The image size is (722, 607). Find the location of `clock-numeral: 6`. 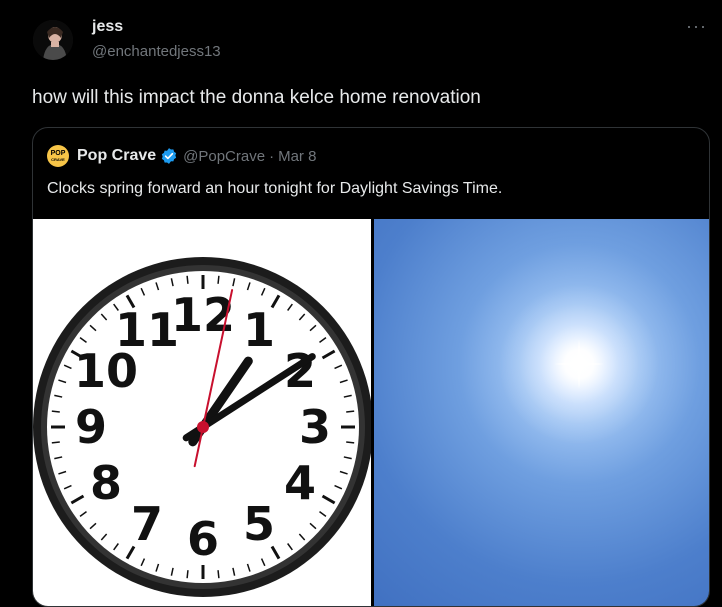

clock-numeral: 6 is located at coordinates (203, 539).